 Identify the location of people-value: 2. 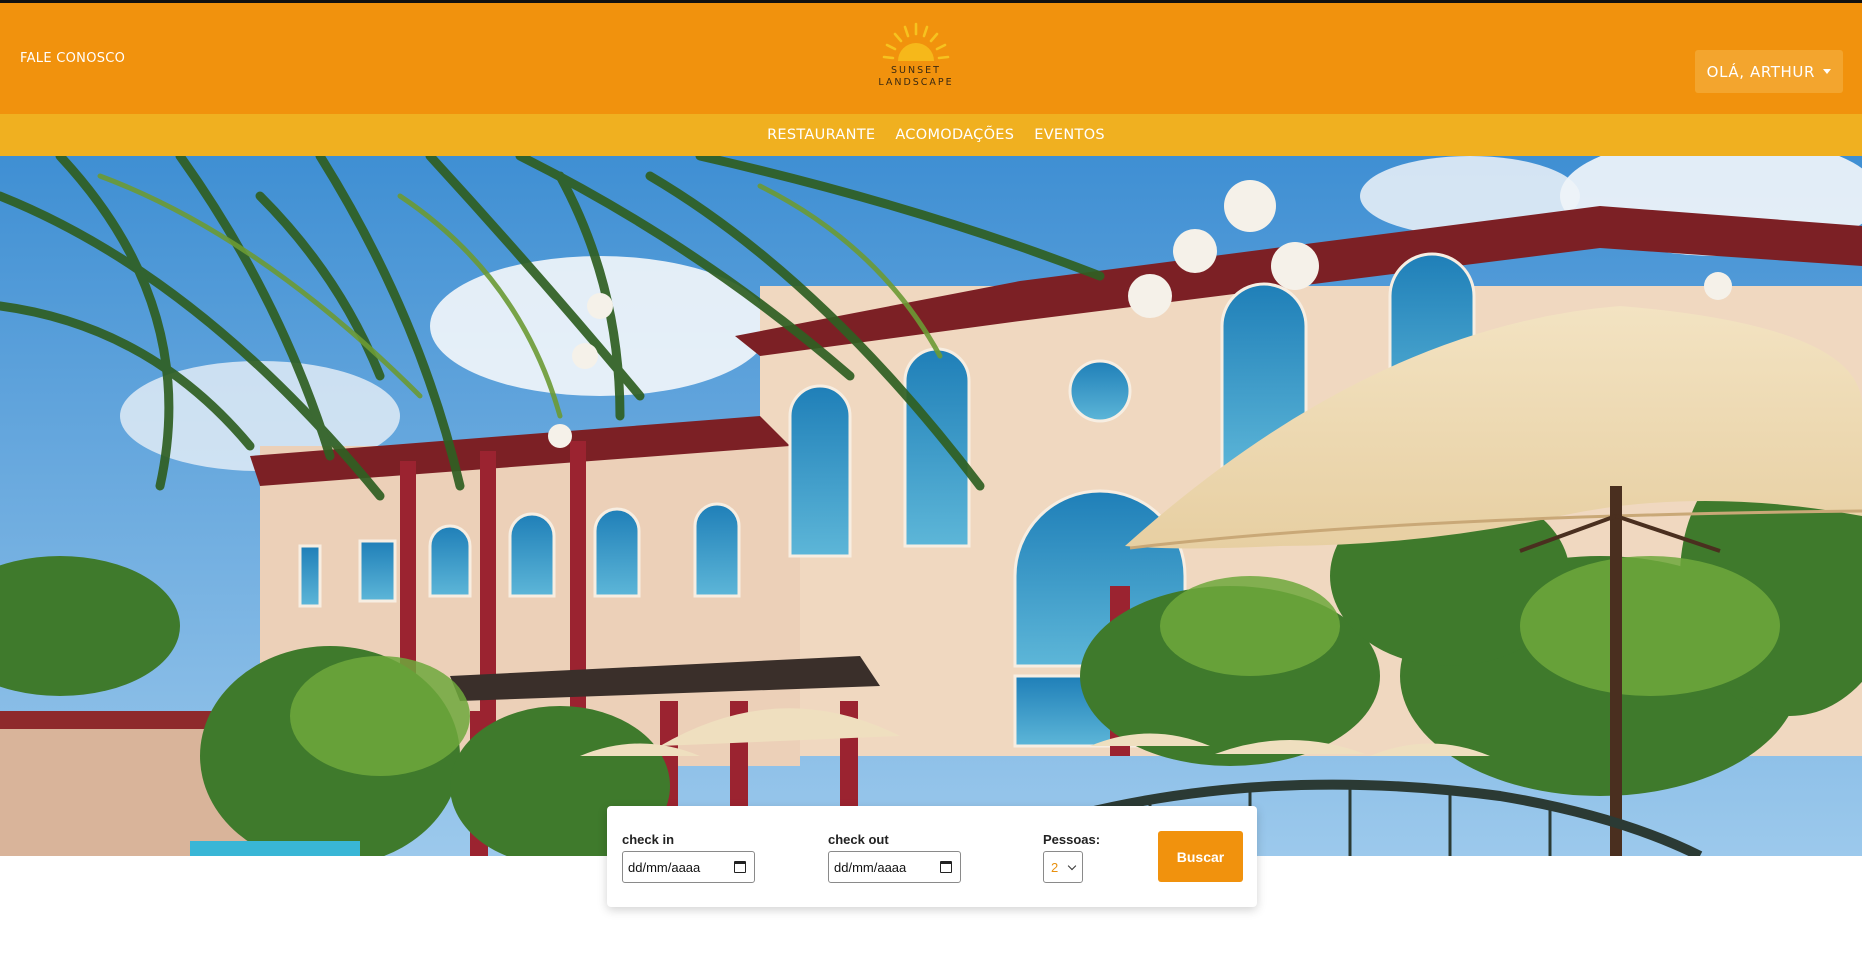
(1055, 867).